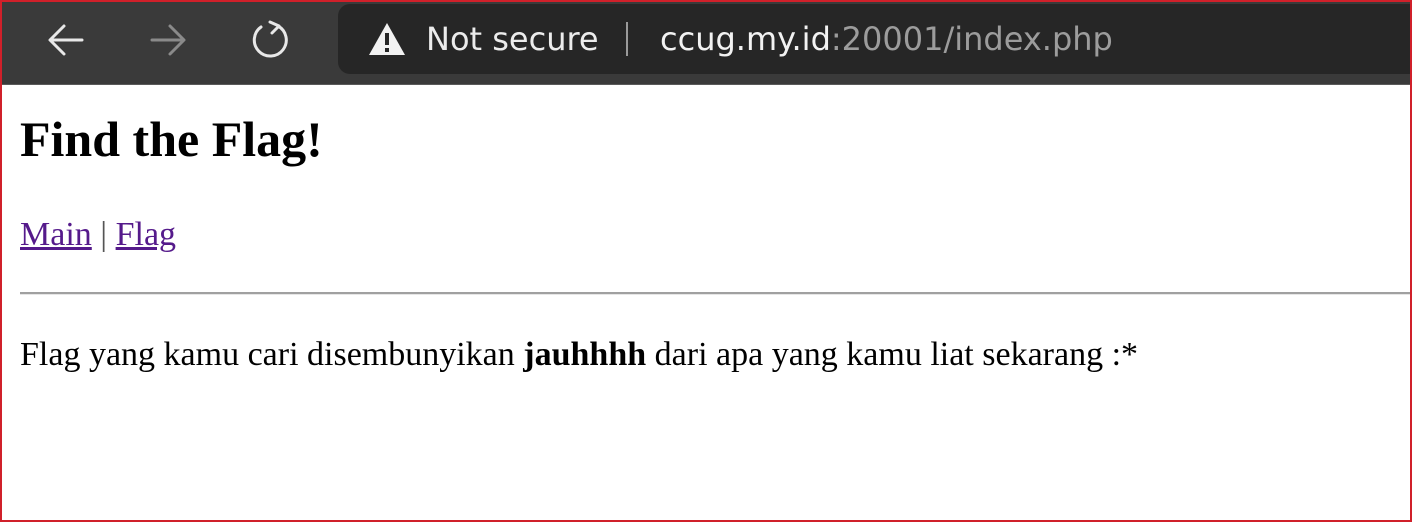 Image resolution: width=1412 pixels, height=522 pixels. I want to click on message-text-start: Flag yang kamu cari disembunyikan, so click(272, 354).